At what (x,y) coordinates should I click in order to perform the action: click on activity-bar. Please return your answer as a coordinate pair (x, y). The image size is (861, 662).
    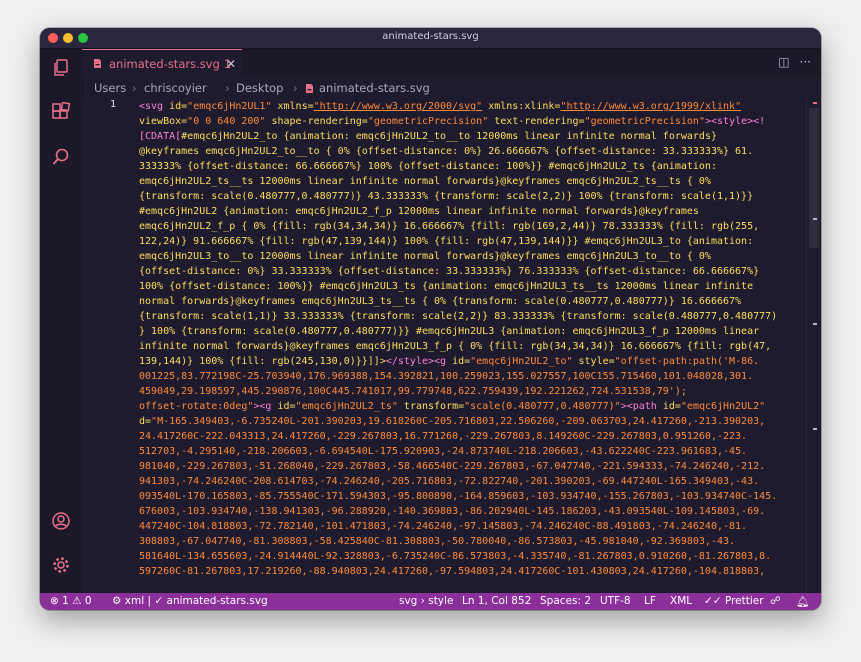
    Looking at the image, I should click on (61, 321).